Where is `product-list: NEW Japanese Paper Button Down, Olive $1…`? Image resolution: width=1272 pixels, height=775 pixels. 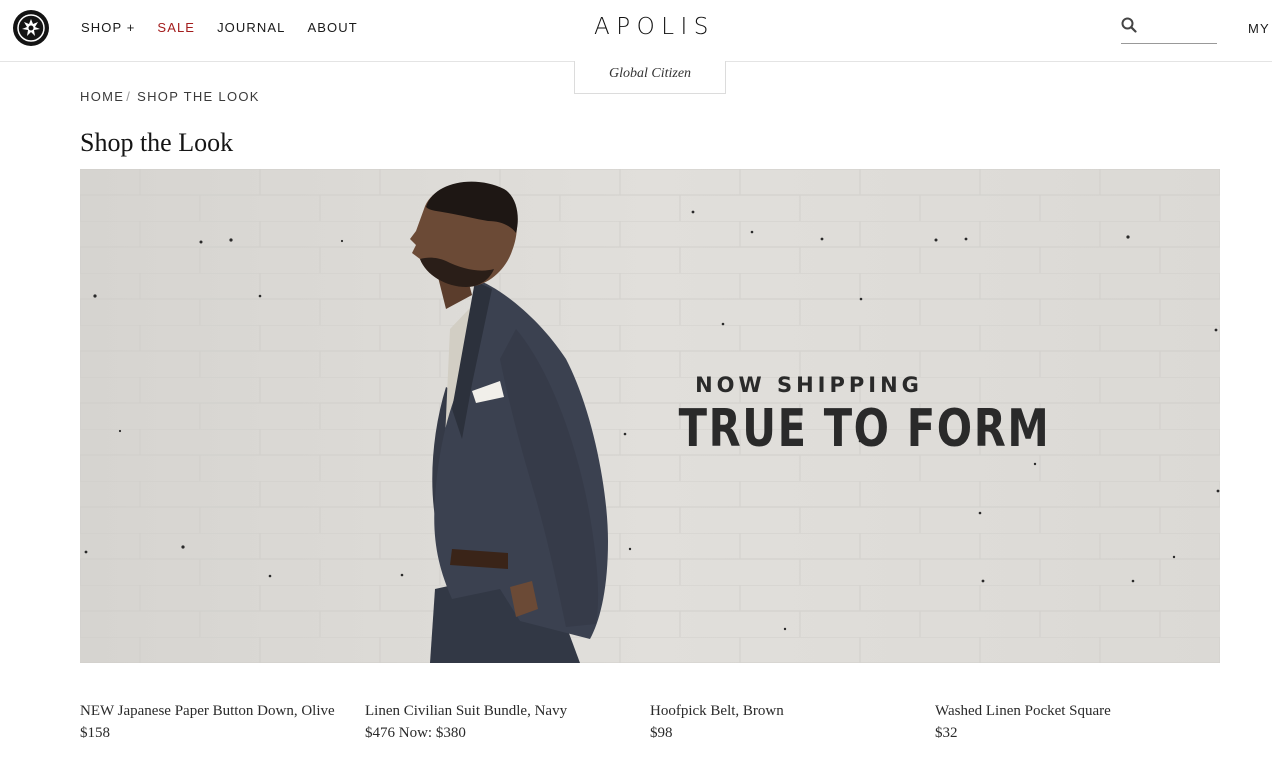
product-list: NEW Japanese Paper Button Down, Olive $1… is located at coordinates (650, 722).